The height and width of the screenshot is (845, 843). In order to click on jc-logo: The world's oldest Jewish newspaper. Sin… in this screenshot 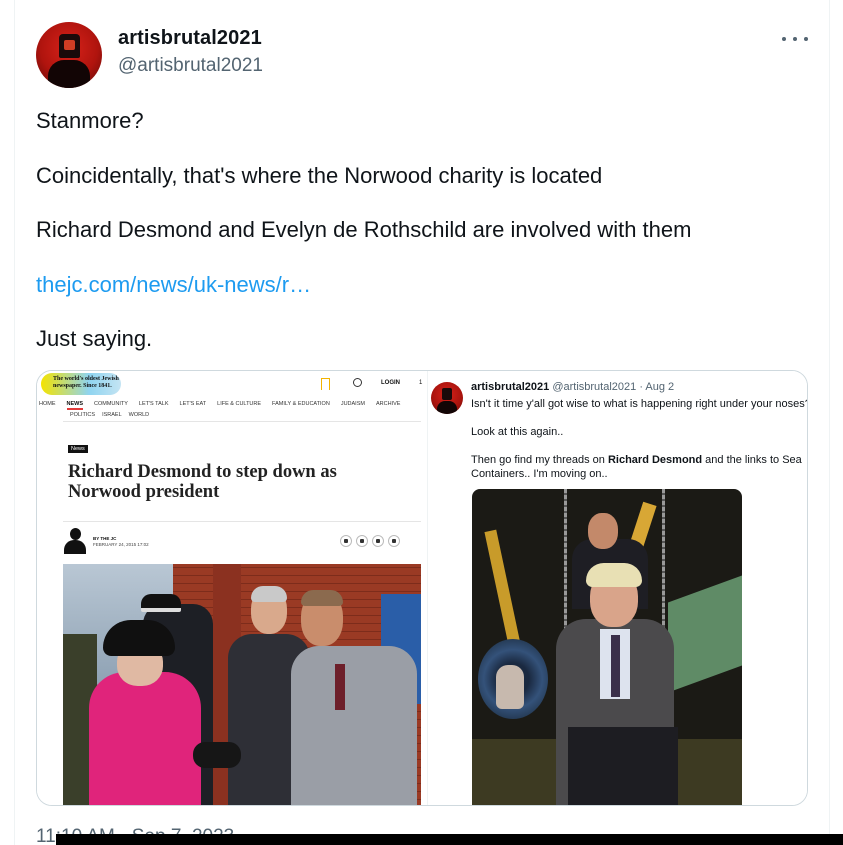, I will do `click(81, 384)`.